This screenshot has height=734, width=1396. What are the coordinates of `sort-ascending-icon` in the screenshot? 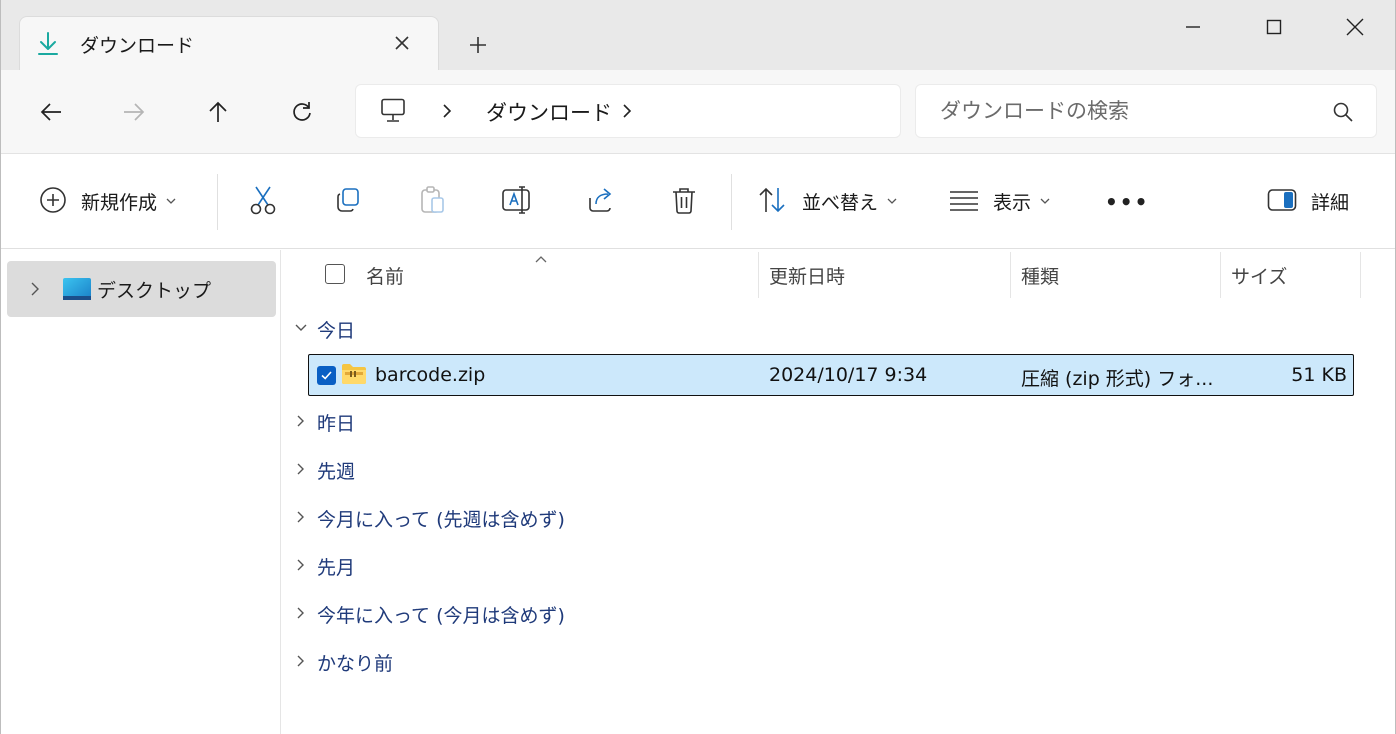 It's located at (541, 259).